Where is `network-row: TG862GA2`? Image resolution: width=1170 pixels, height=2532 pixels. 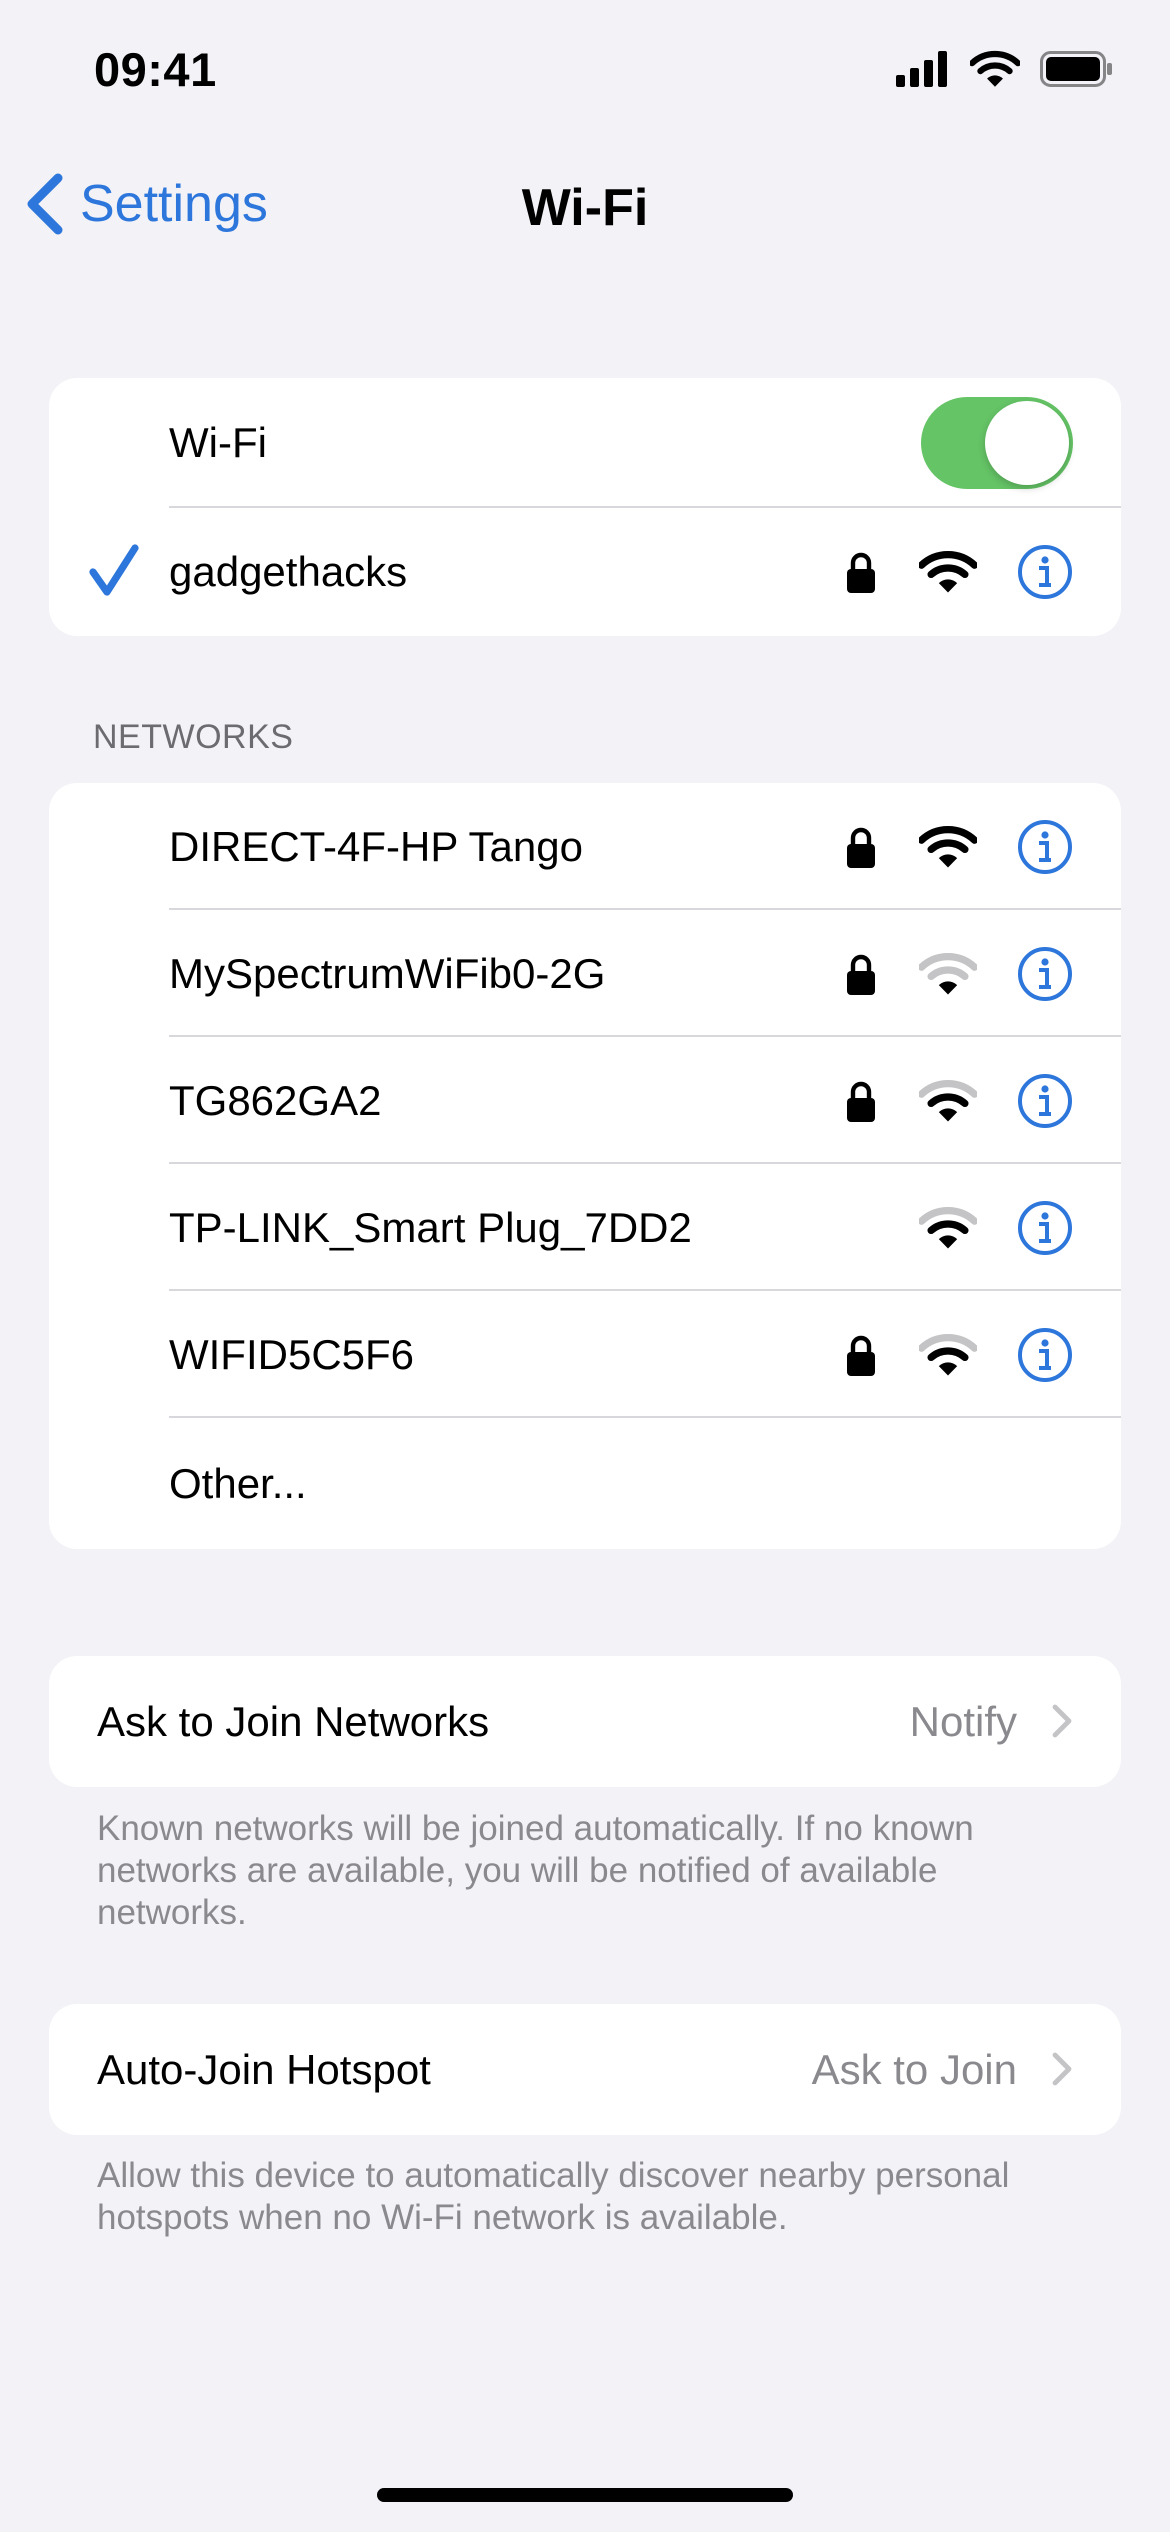
network-row: TG862GA2 is located at coordinates (585, 1100).